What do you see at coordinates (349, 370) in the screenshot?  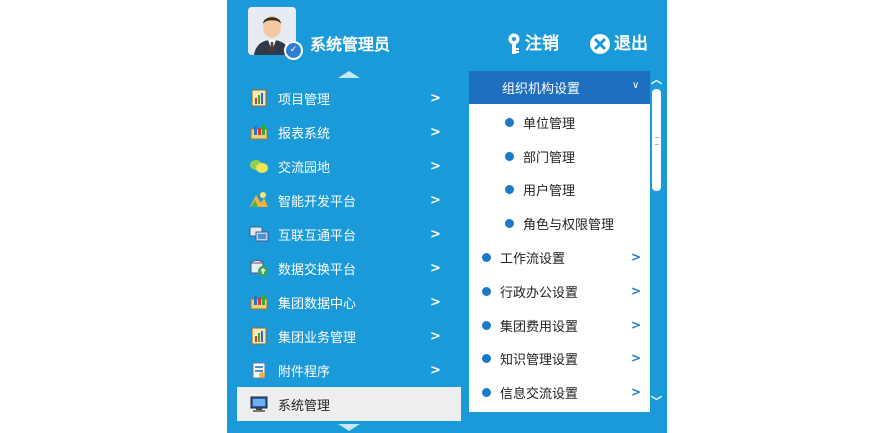 I see `menu-item-attachments: 附件程序 >` at bounding box center [349, 370].